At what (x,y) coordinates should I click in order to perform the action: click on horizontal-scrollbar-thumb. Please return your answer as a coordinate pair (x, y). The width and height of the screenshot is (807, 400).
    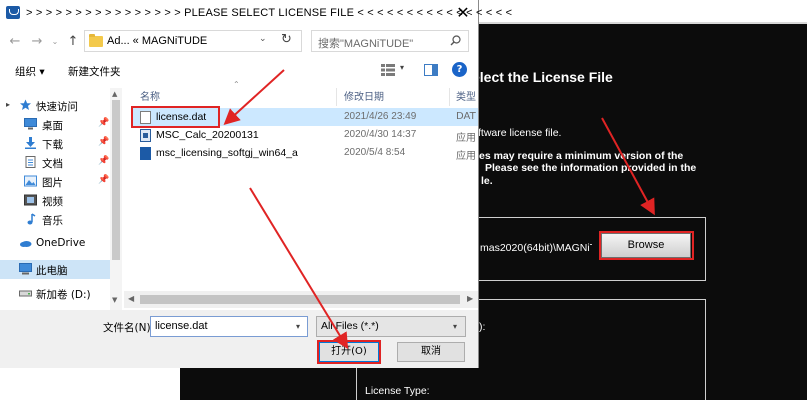
    Looking at the image, I should click on (300, 299).